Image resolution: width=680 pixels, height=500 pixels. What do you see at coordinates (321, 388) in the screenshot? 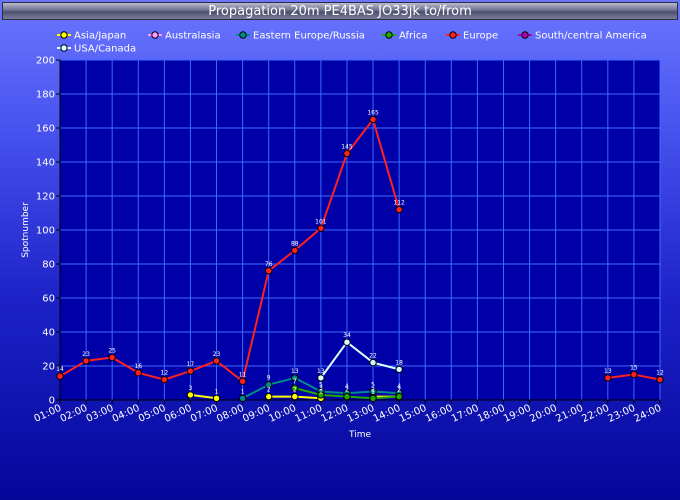
I see `data-label-africa: 3` at bounding box center [321, 388].